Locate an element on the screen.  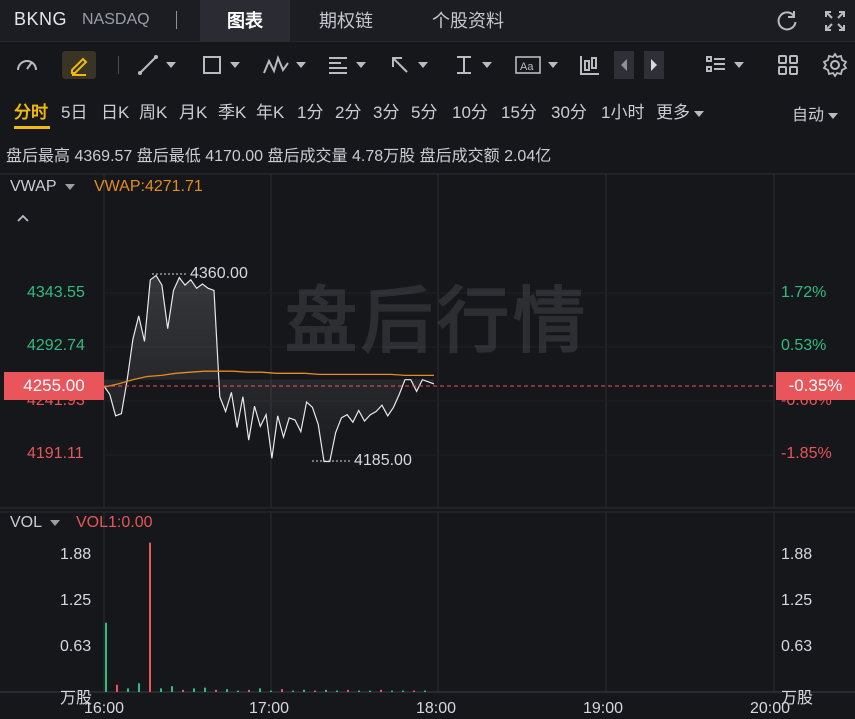
time-axis-label: 18:00 is located at coordinates (436, 708).